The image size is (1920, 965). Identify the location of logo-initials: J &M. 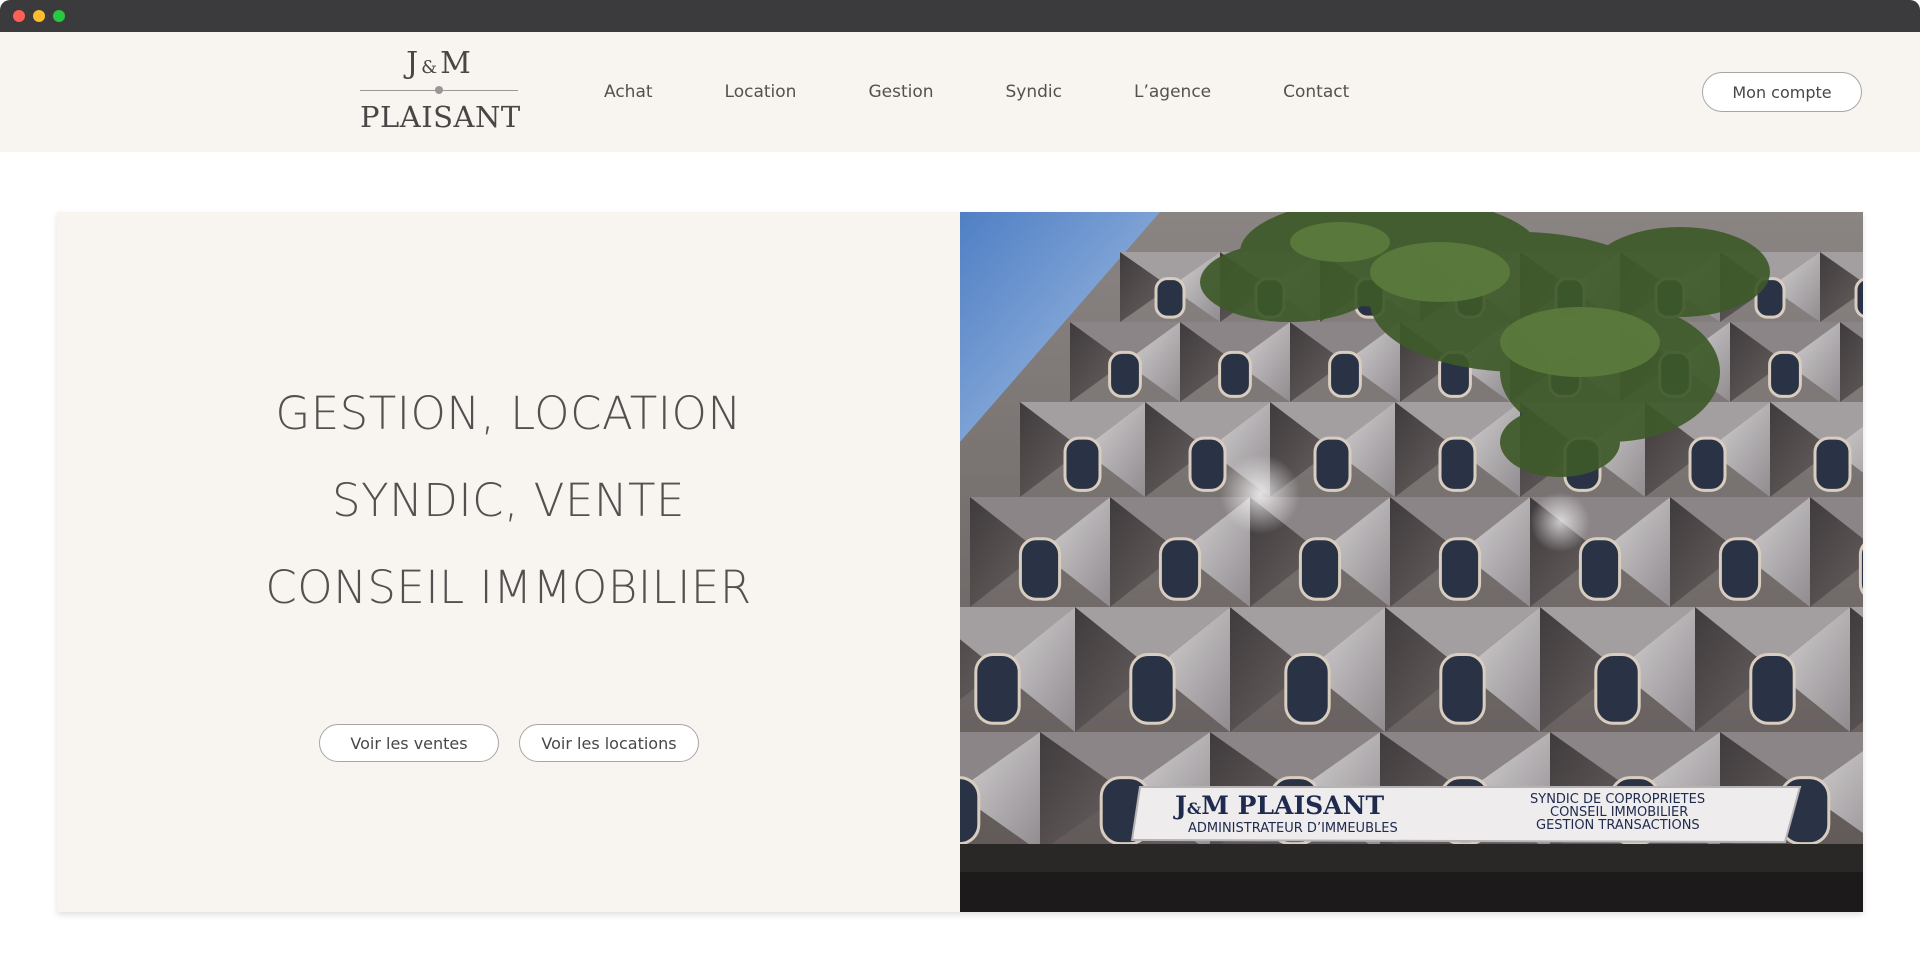
(439, 63).